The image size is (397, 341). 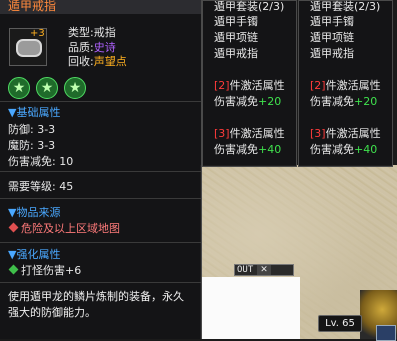 What do you see at coordinates (37, 33) in the screenshot?
I see `enhance-level: +3` at bounding box center [37, 33].